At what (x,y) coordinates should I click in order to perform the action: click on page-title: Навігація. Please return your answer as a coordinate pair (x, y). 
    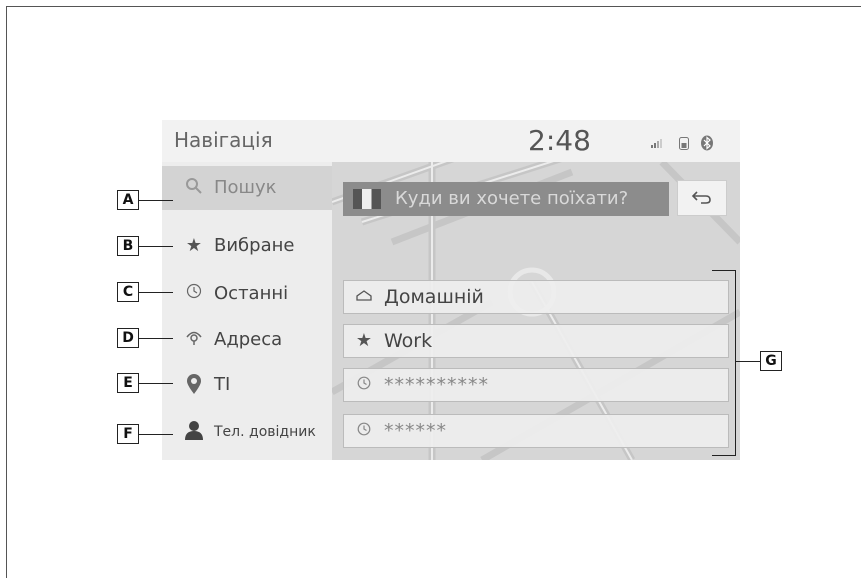
    Looking at the image, I should click on (223, 140).